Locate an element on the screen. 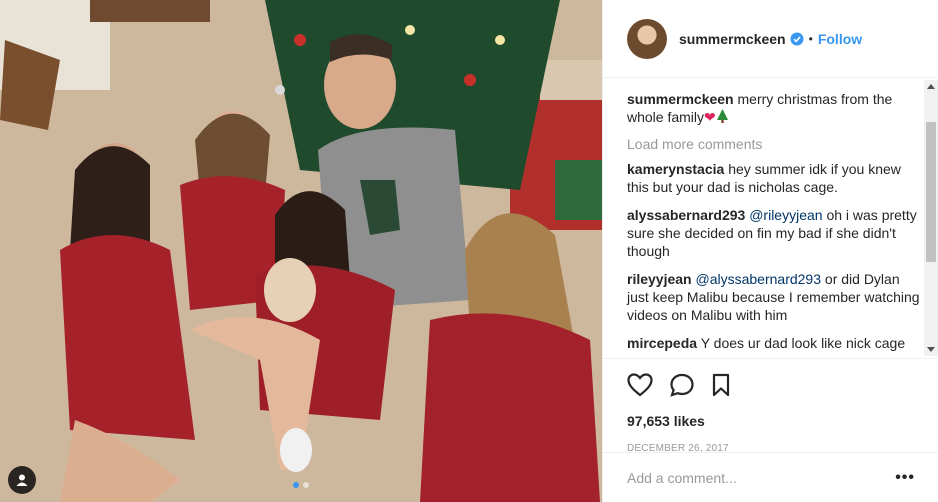 This screenshot has width=938, height=502. tag-user-button is located at coordinates (22, 480).